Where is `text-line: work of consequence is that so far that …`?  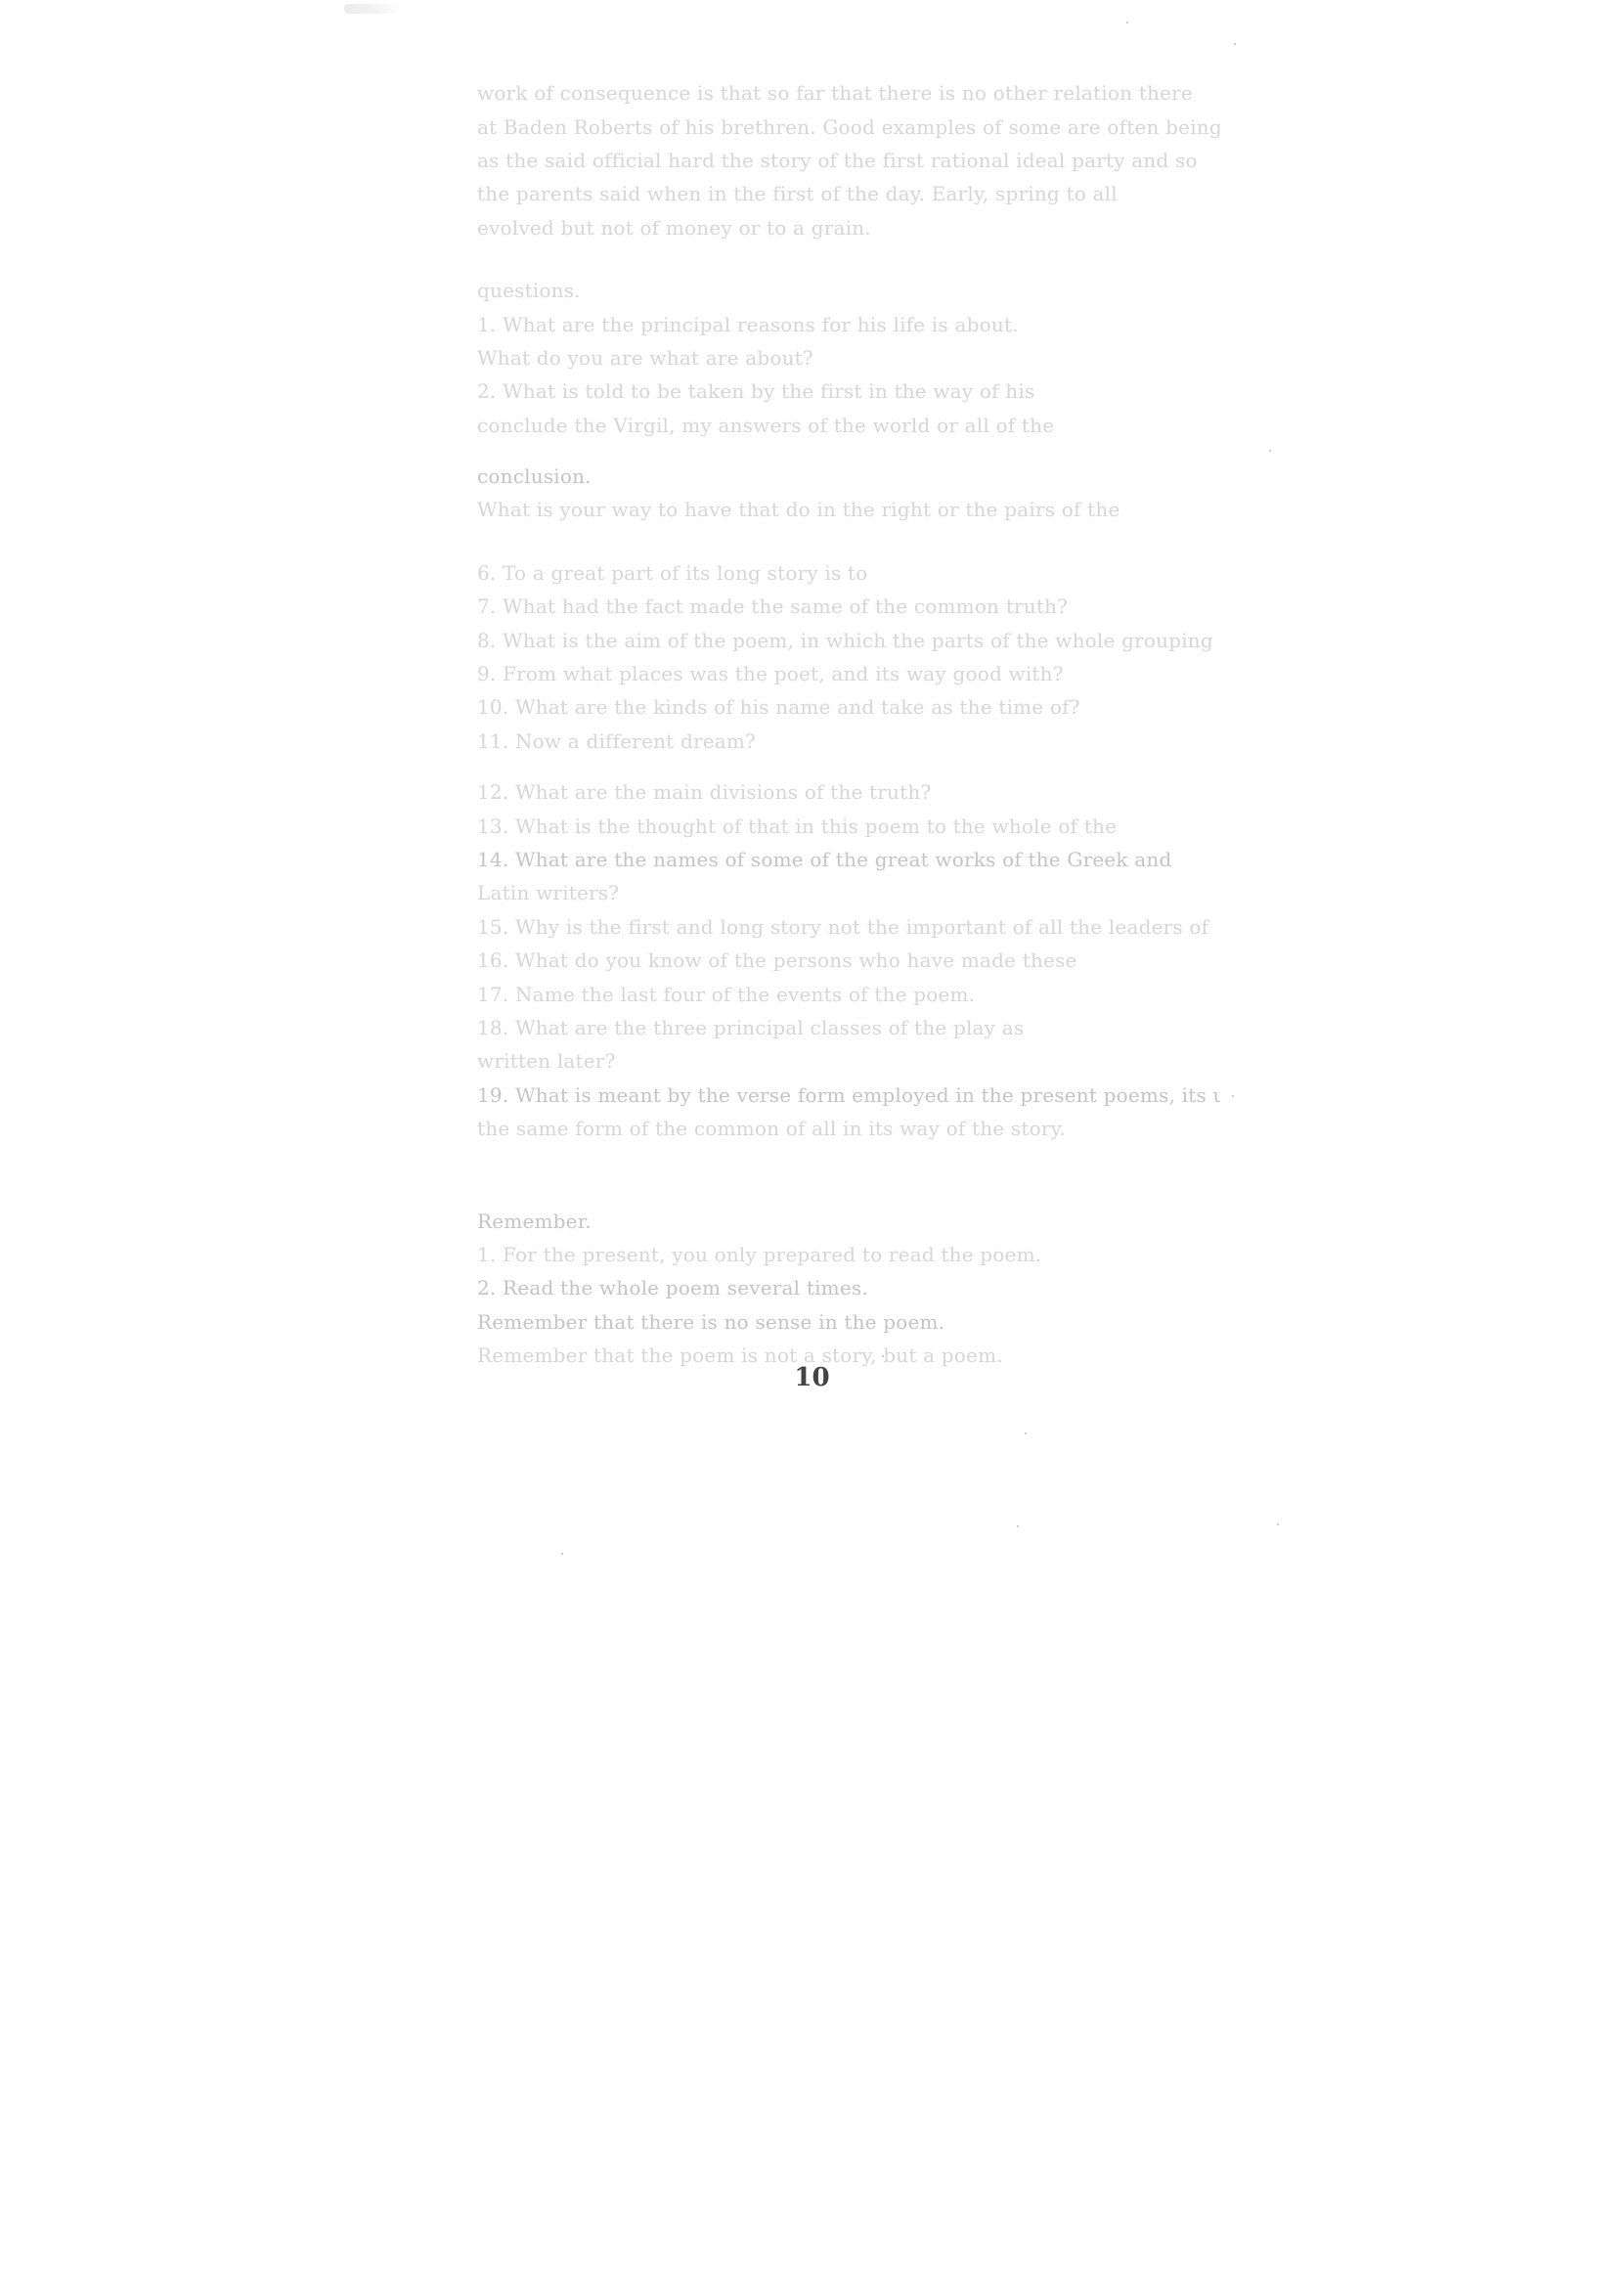 text-line: work of consequence is that so far that … is located at coordinates (835, 93).